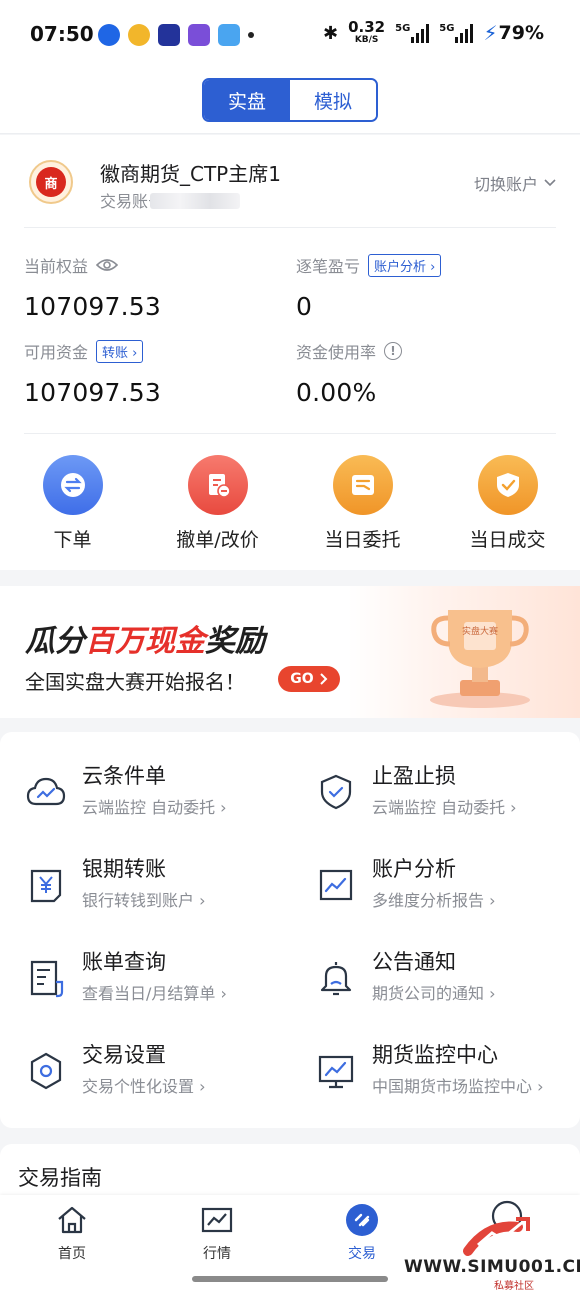 The image size is (580, 1297). What do you see at coordinates (145, 641) in the screenshot?
I see `banner-headline-b: 百万现金` at bounding box center [145, 641].